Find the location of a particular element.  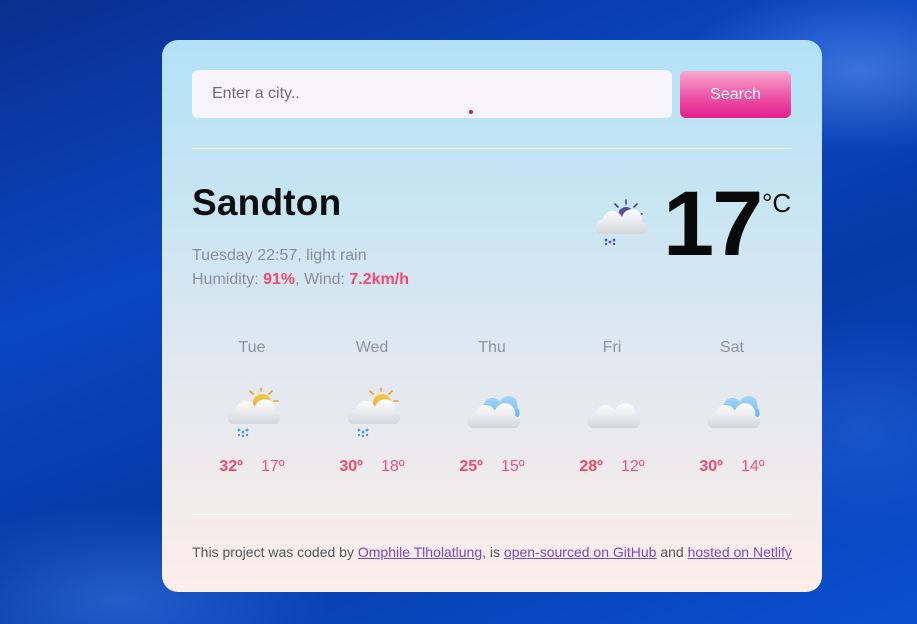

forecast-day-name: Wed is located at coordinates (372, 347).